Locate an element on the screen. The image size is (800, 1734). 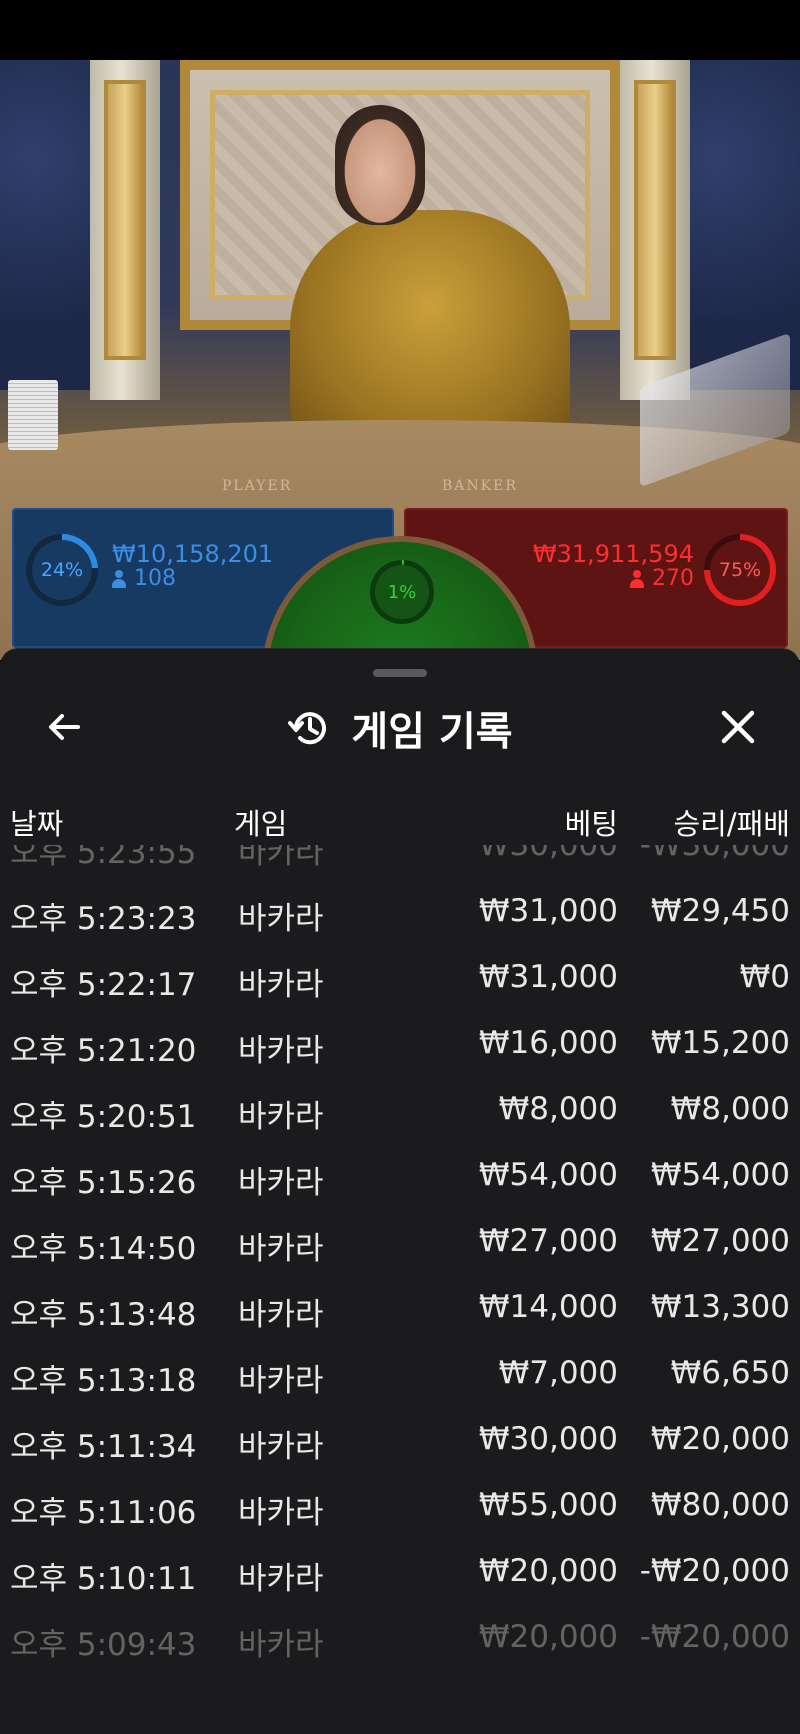
player-count-row: 108 is located at coordinates (144, 578).